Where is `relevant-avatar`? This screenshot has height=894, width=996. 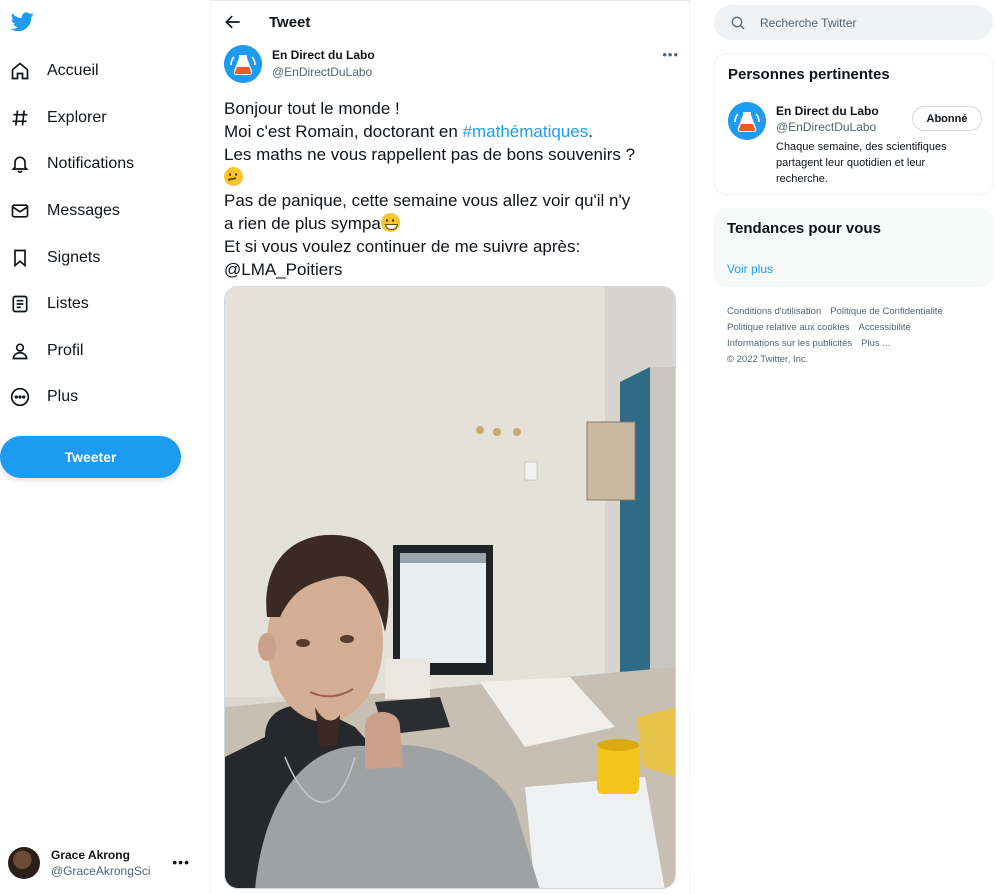 relevant-avatar is located at coordinates (747, 121).